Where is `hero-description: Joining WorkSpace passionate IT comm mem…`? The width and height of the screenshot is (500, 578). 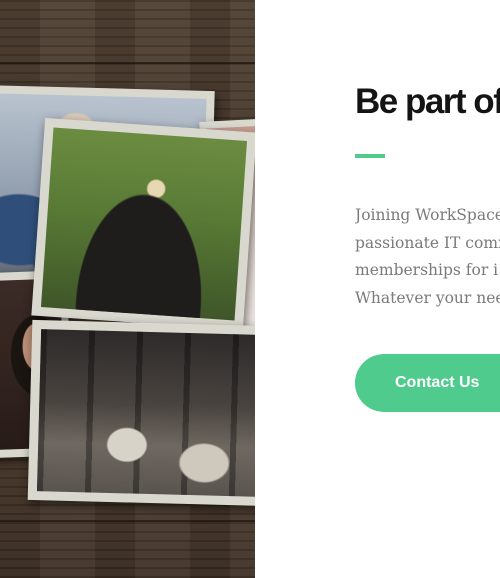
hero-description: Joining WorkSpace passionate IT comm mem… is located at coordinates (427, 257).